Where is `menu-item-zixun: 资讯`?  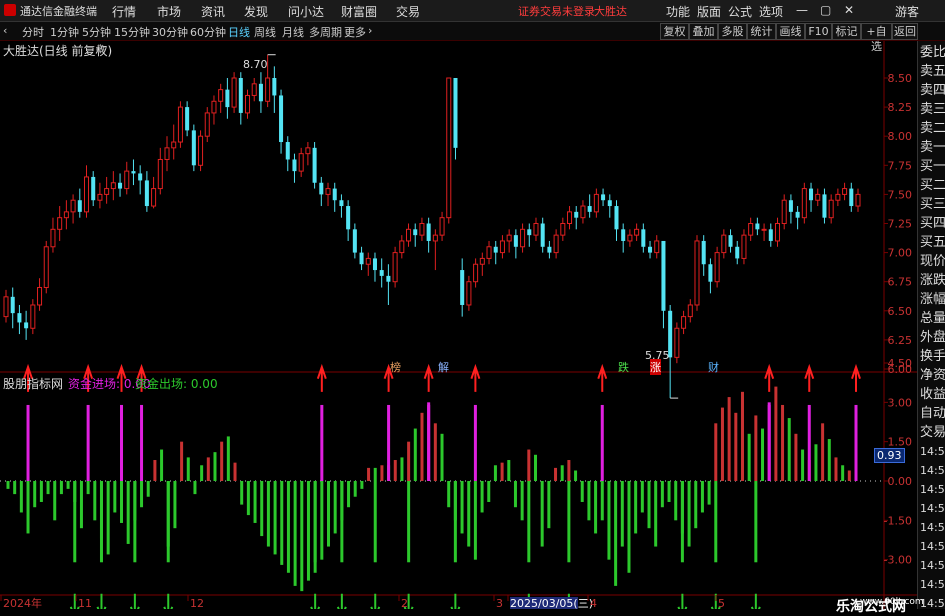 menu-item-zixun: 资讯 is located at coordinates (213, 11).